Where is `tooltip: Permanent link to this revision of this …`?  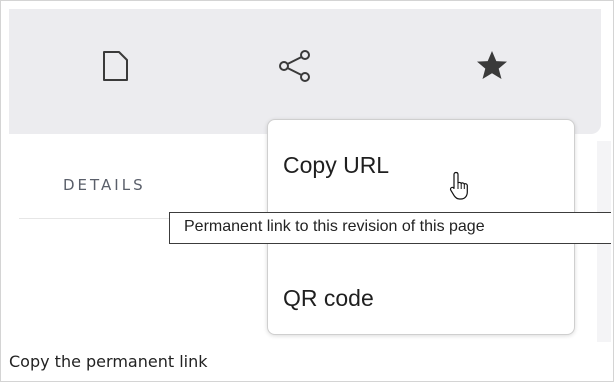 tooltip: Permanent link to this revision of this … is located at coordinates (390, 228).